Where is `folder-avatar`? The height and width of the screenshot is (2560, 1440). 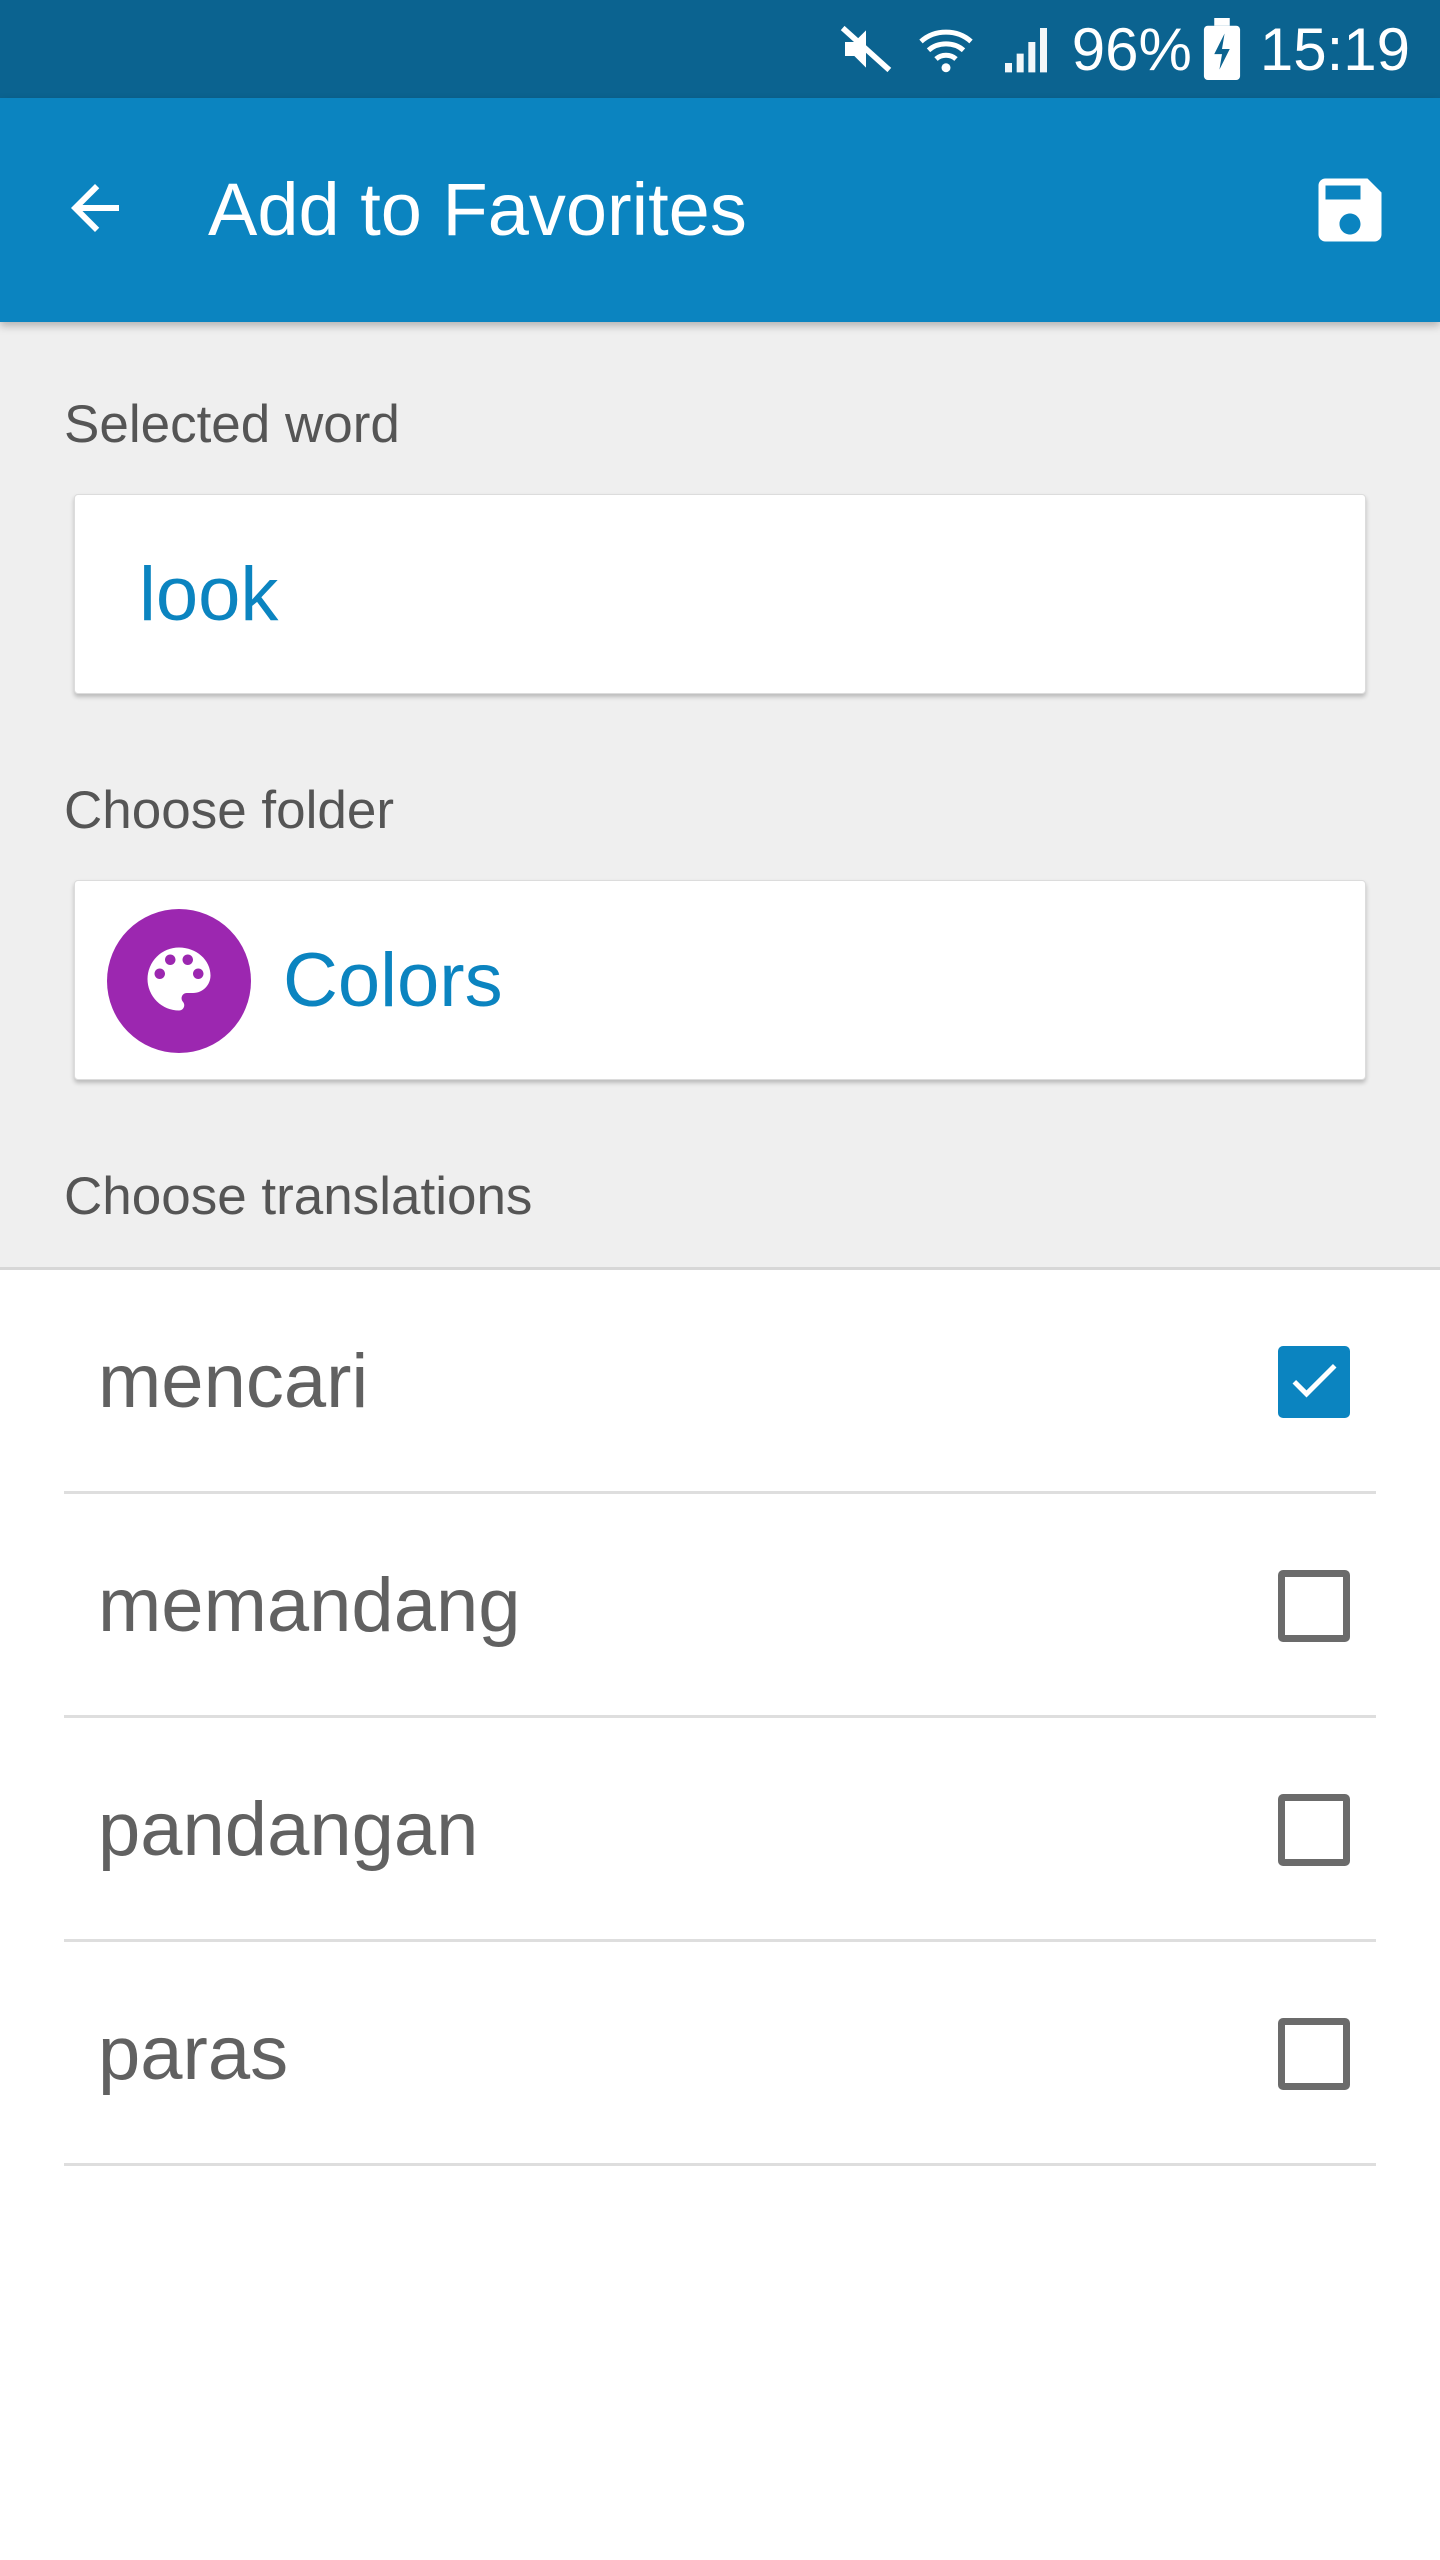 folder-avatar is located at coordinates (179, 981).